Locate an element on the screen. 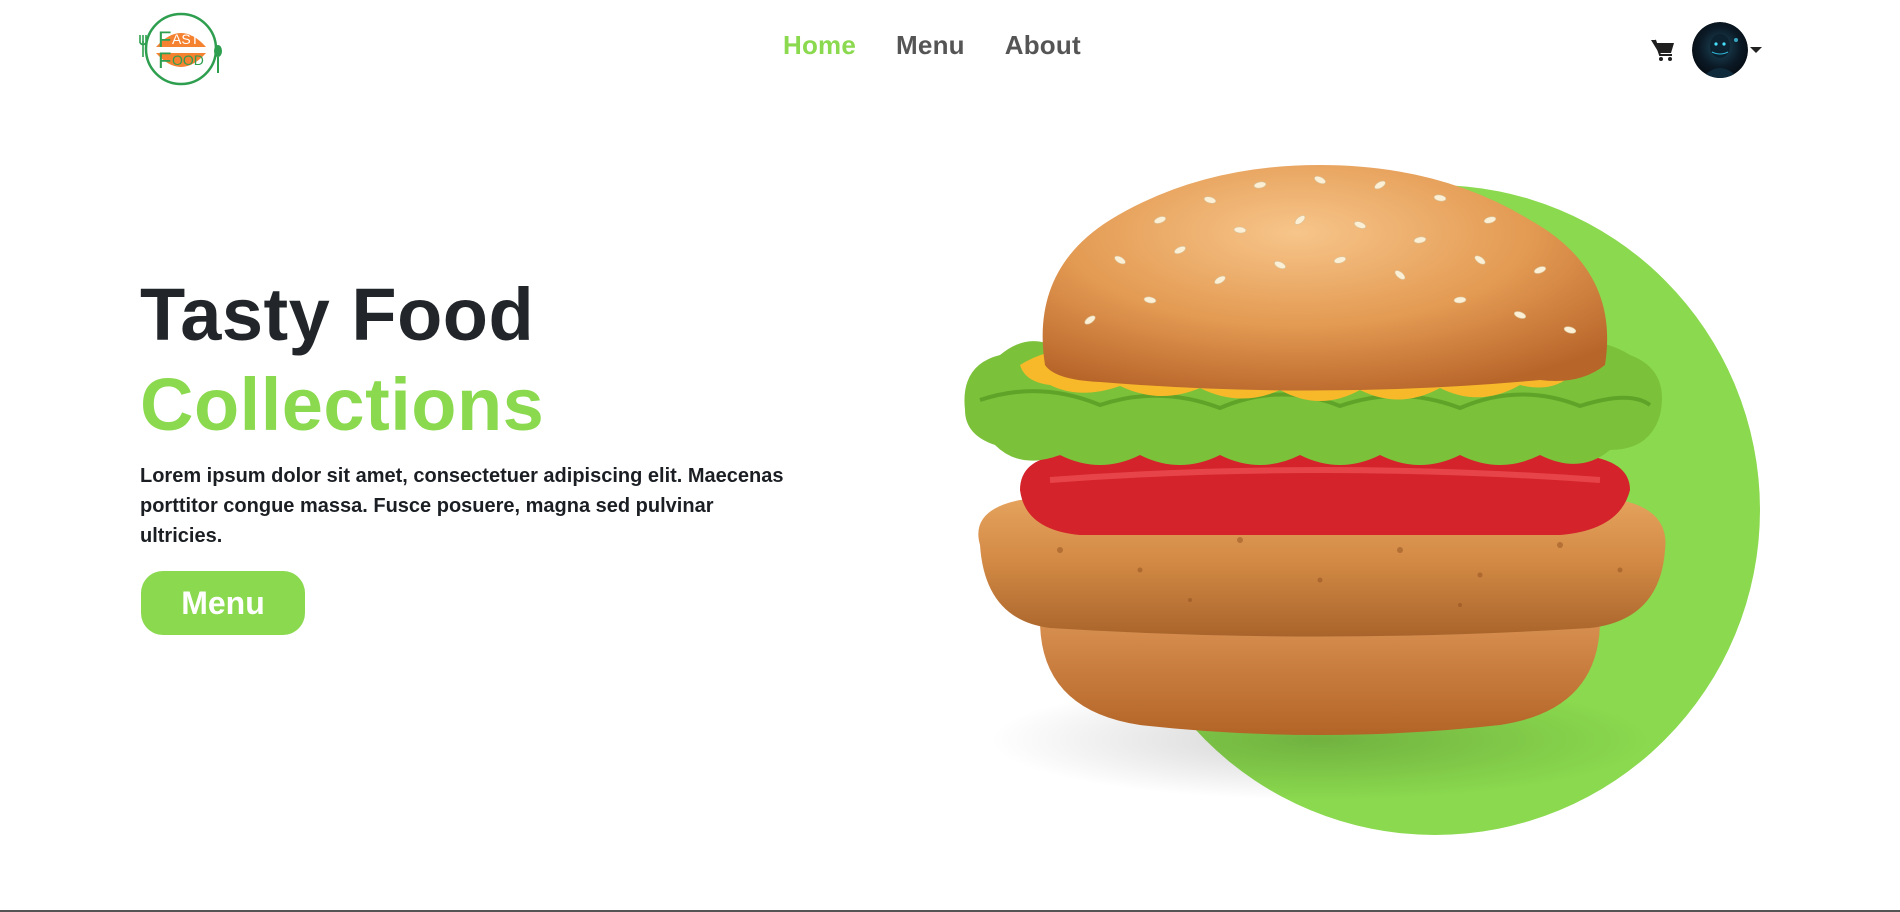  hero-title-line-1: Tasty Food is located at coordinates (337, 314).